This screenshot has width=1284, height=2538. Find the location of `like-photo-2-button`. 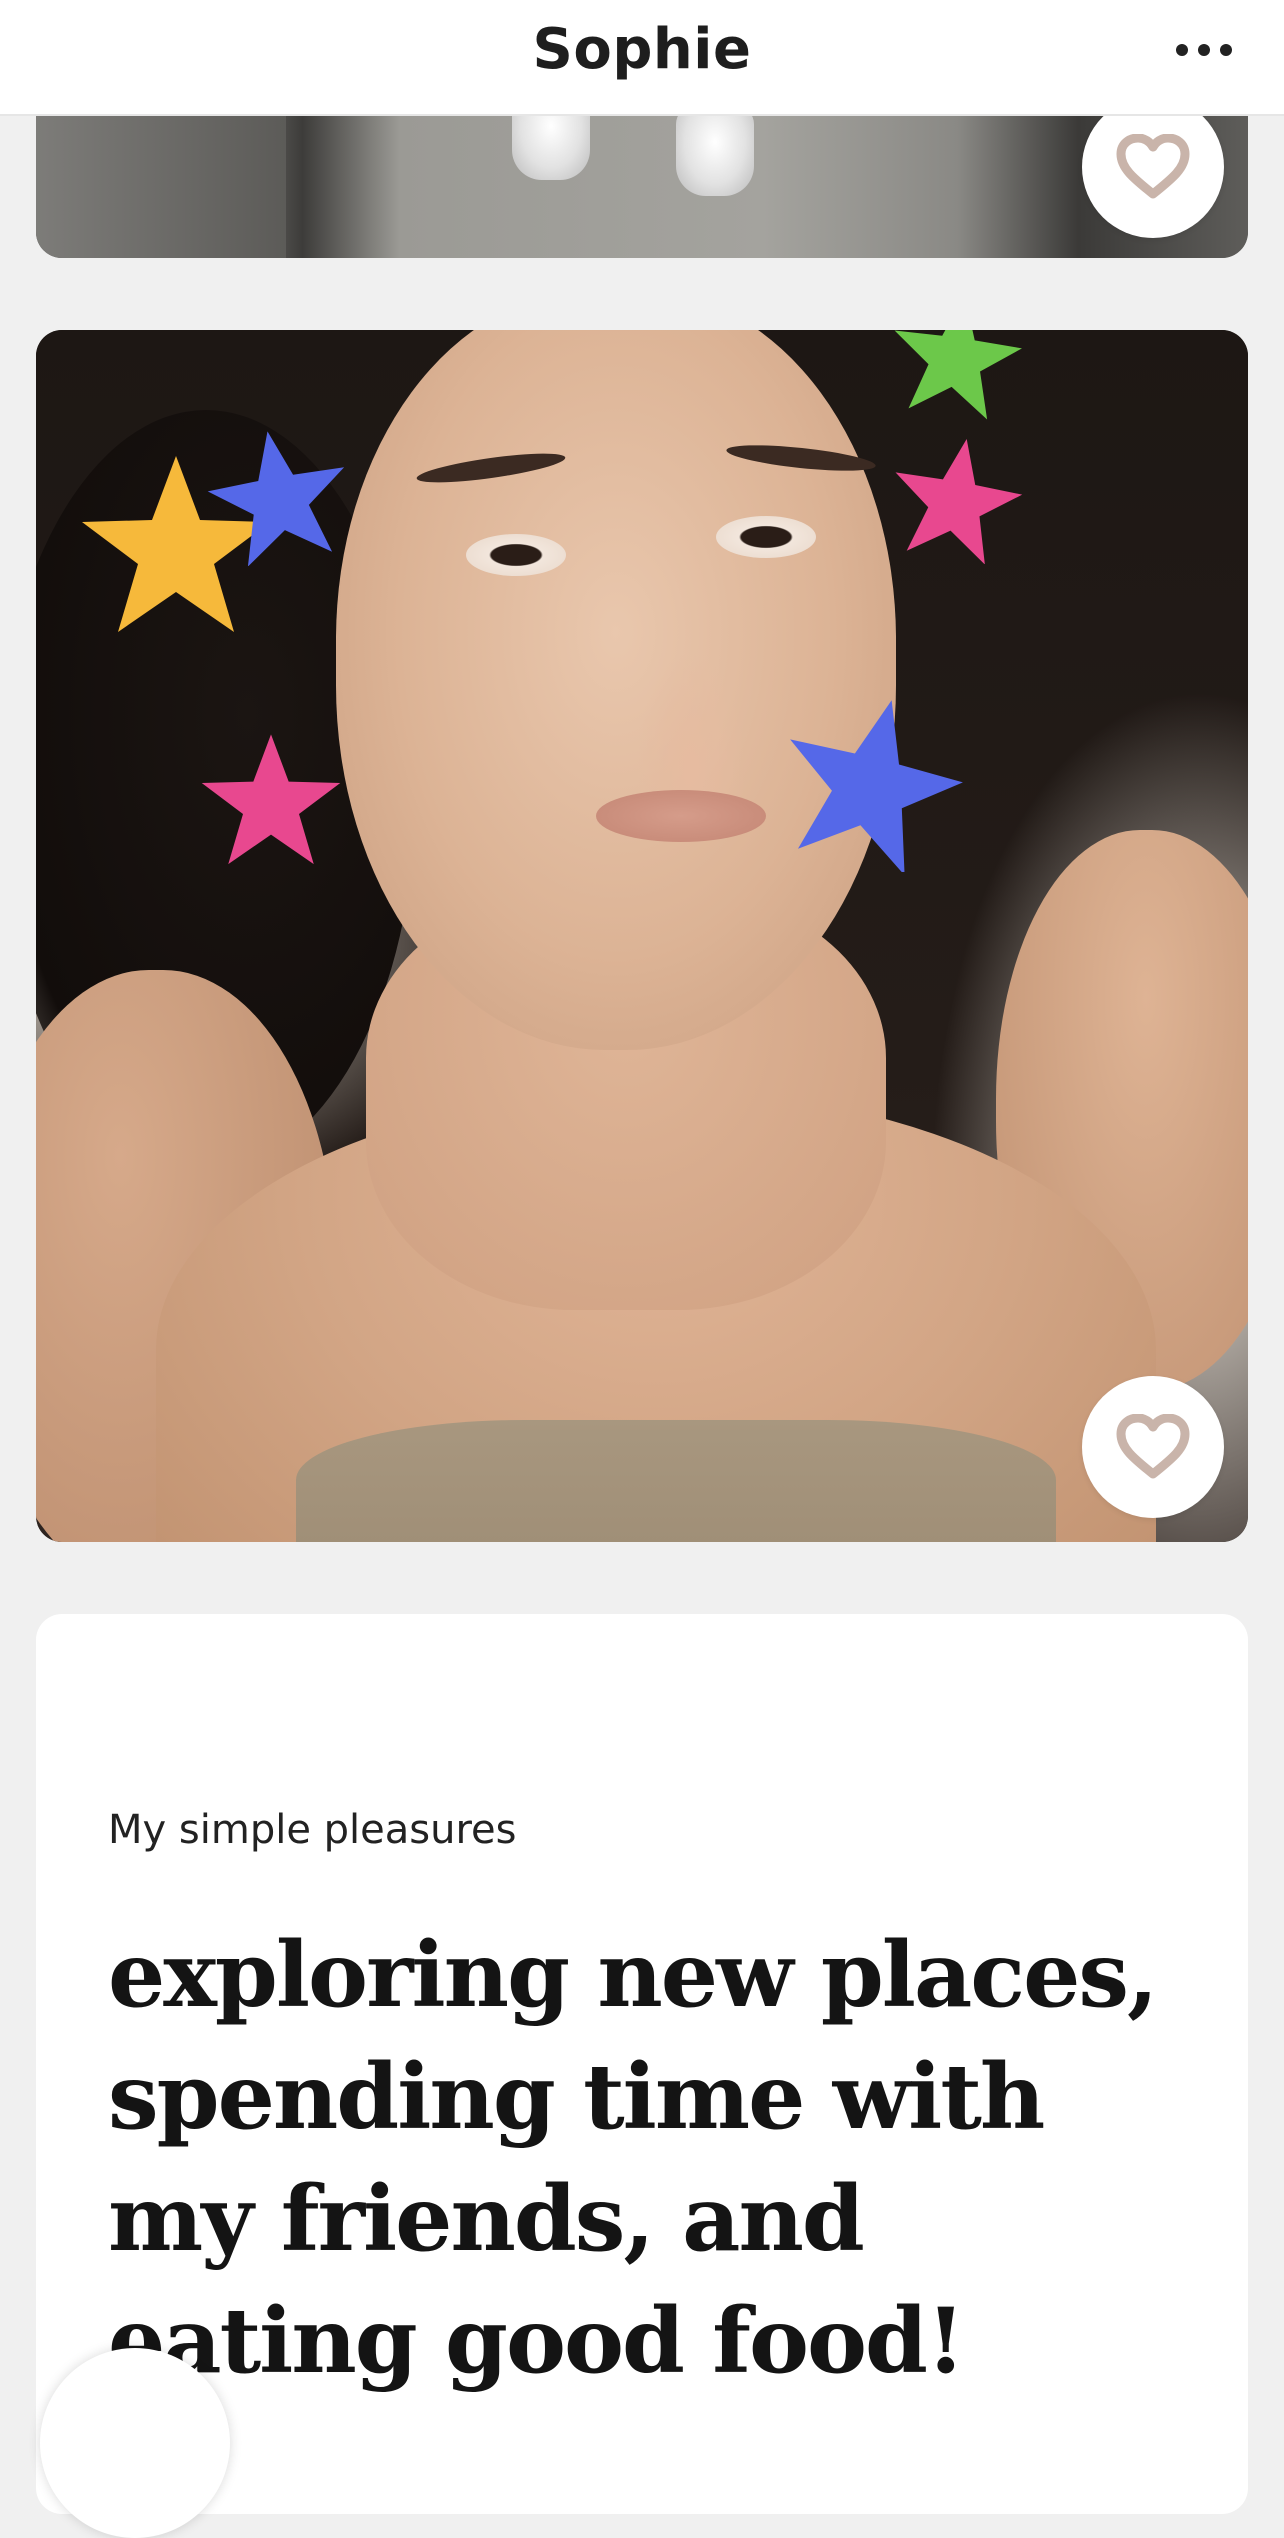

like-photo-2-button is located at coordinates (1153, 1447).